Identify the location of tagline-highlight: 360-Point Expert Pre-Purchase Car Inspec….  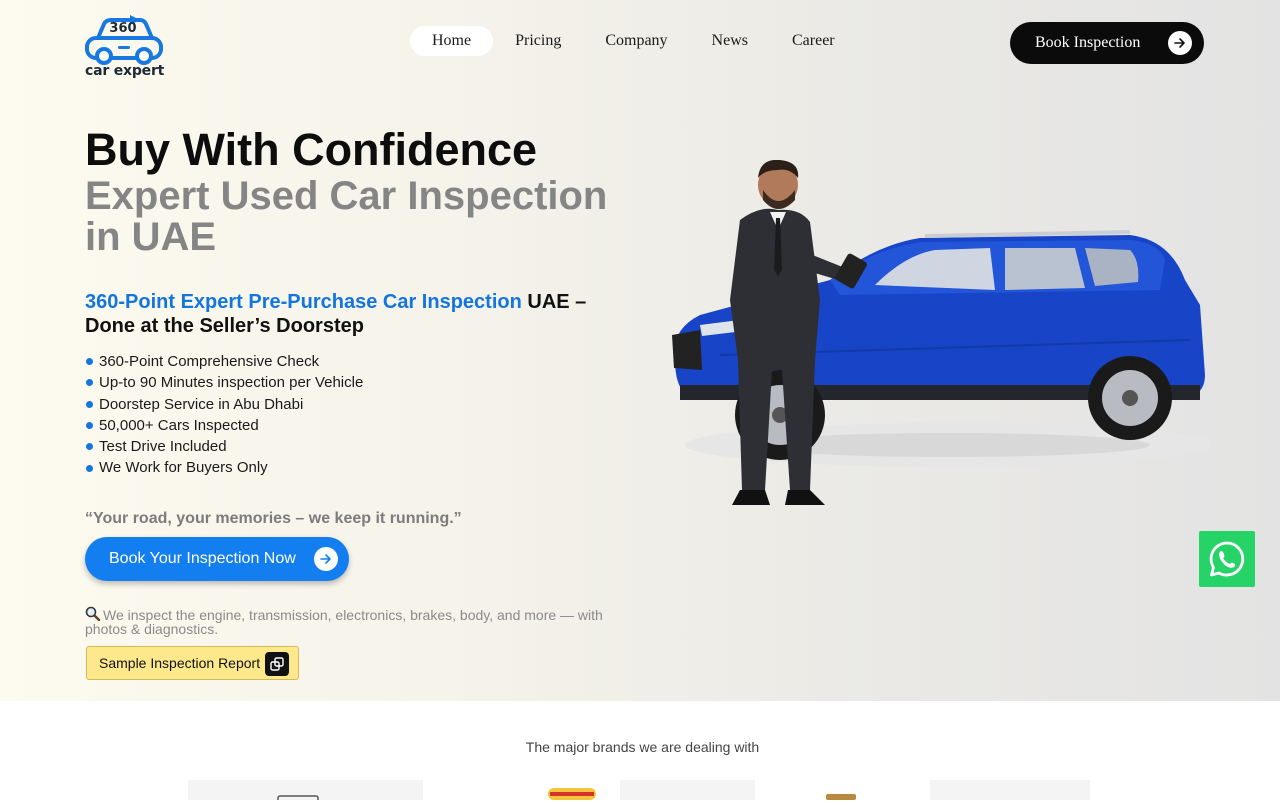
(303, 302).